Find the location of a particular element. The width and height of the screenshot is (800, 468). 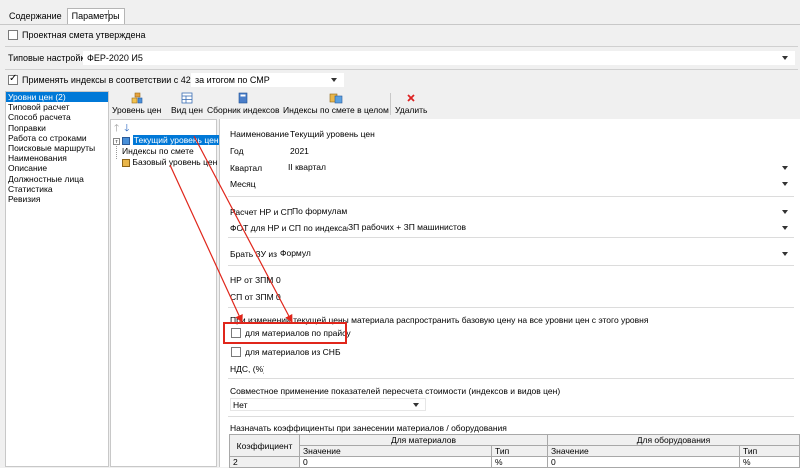

vat-label: НДС, (%) is located at coordinates (248, 369).